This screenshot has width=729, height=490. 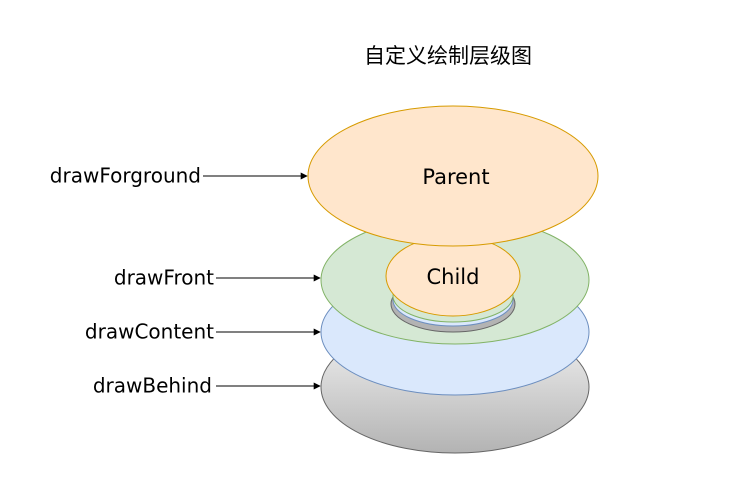 What do you see at coordinates (152, 386) in the screenshot?
I see `label-draw-behind: drawBehind` at bounding box center [152, 386].